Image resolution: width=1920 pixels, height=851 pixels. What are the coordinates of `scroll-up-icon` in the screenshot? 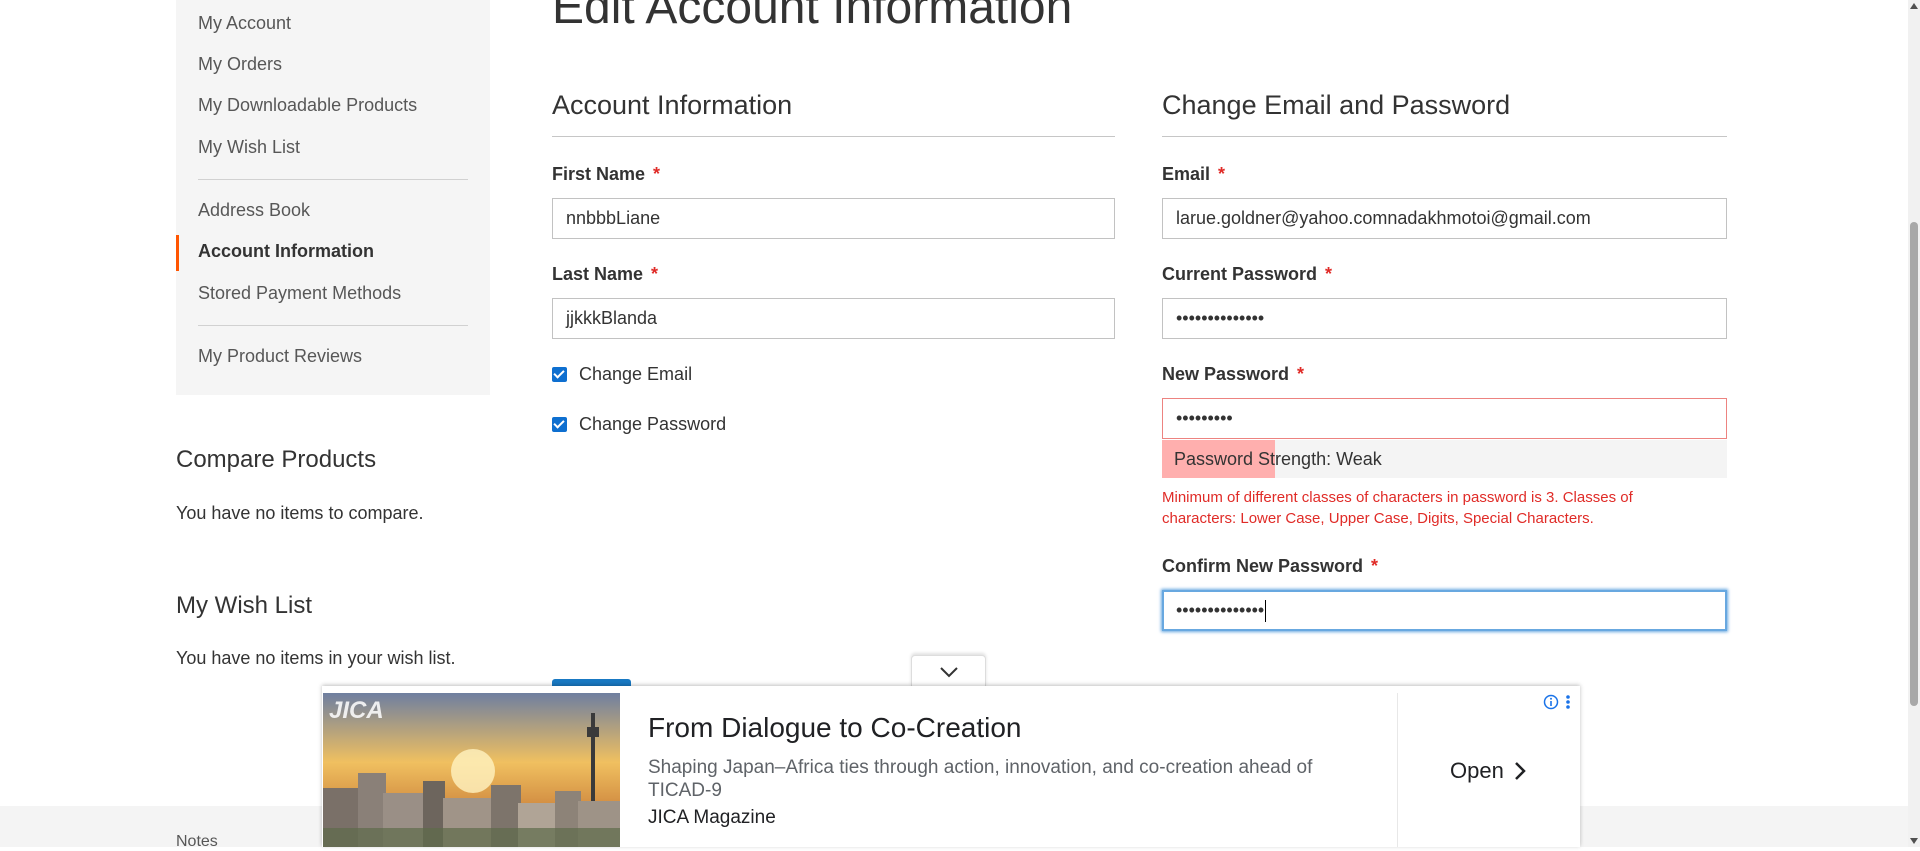 It's located at (1914, 6).